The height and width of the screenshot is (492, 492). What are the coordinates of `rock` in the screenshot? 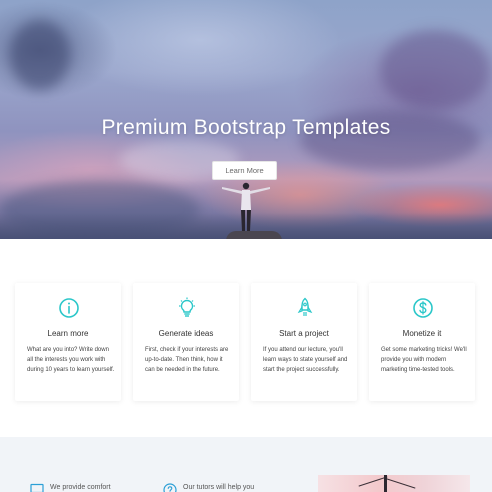 It's located at (254, 235).